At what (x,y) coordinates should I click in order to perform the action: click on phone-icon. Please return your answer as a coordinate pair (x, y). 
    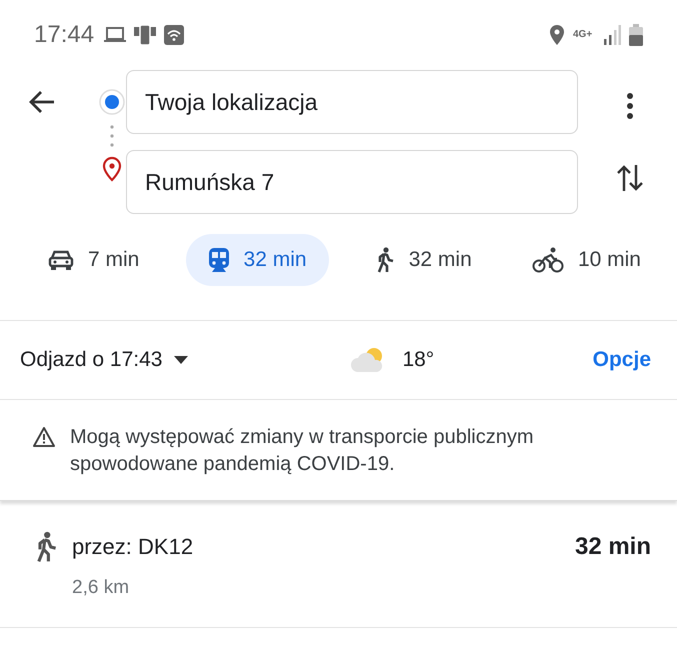
    Looking at the image, I should click on (145, 35).